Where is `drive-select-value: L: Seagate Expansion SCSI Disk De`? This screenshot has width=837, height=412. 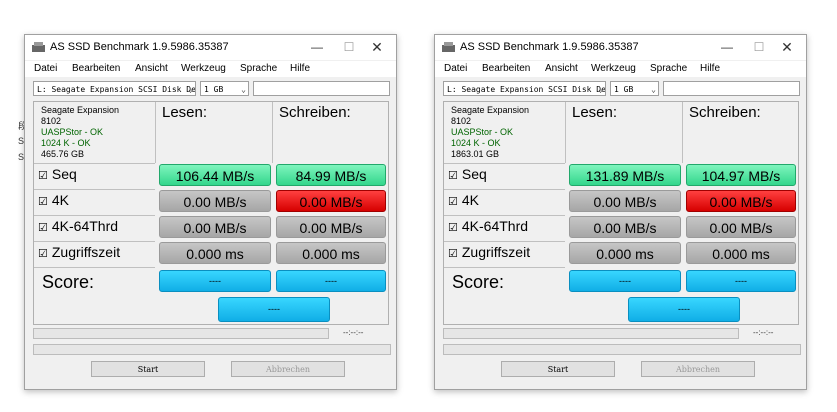 drive-select-value: L: Seagate Expansion SCSI Disk De is located at coordinates (116, 89).